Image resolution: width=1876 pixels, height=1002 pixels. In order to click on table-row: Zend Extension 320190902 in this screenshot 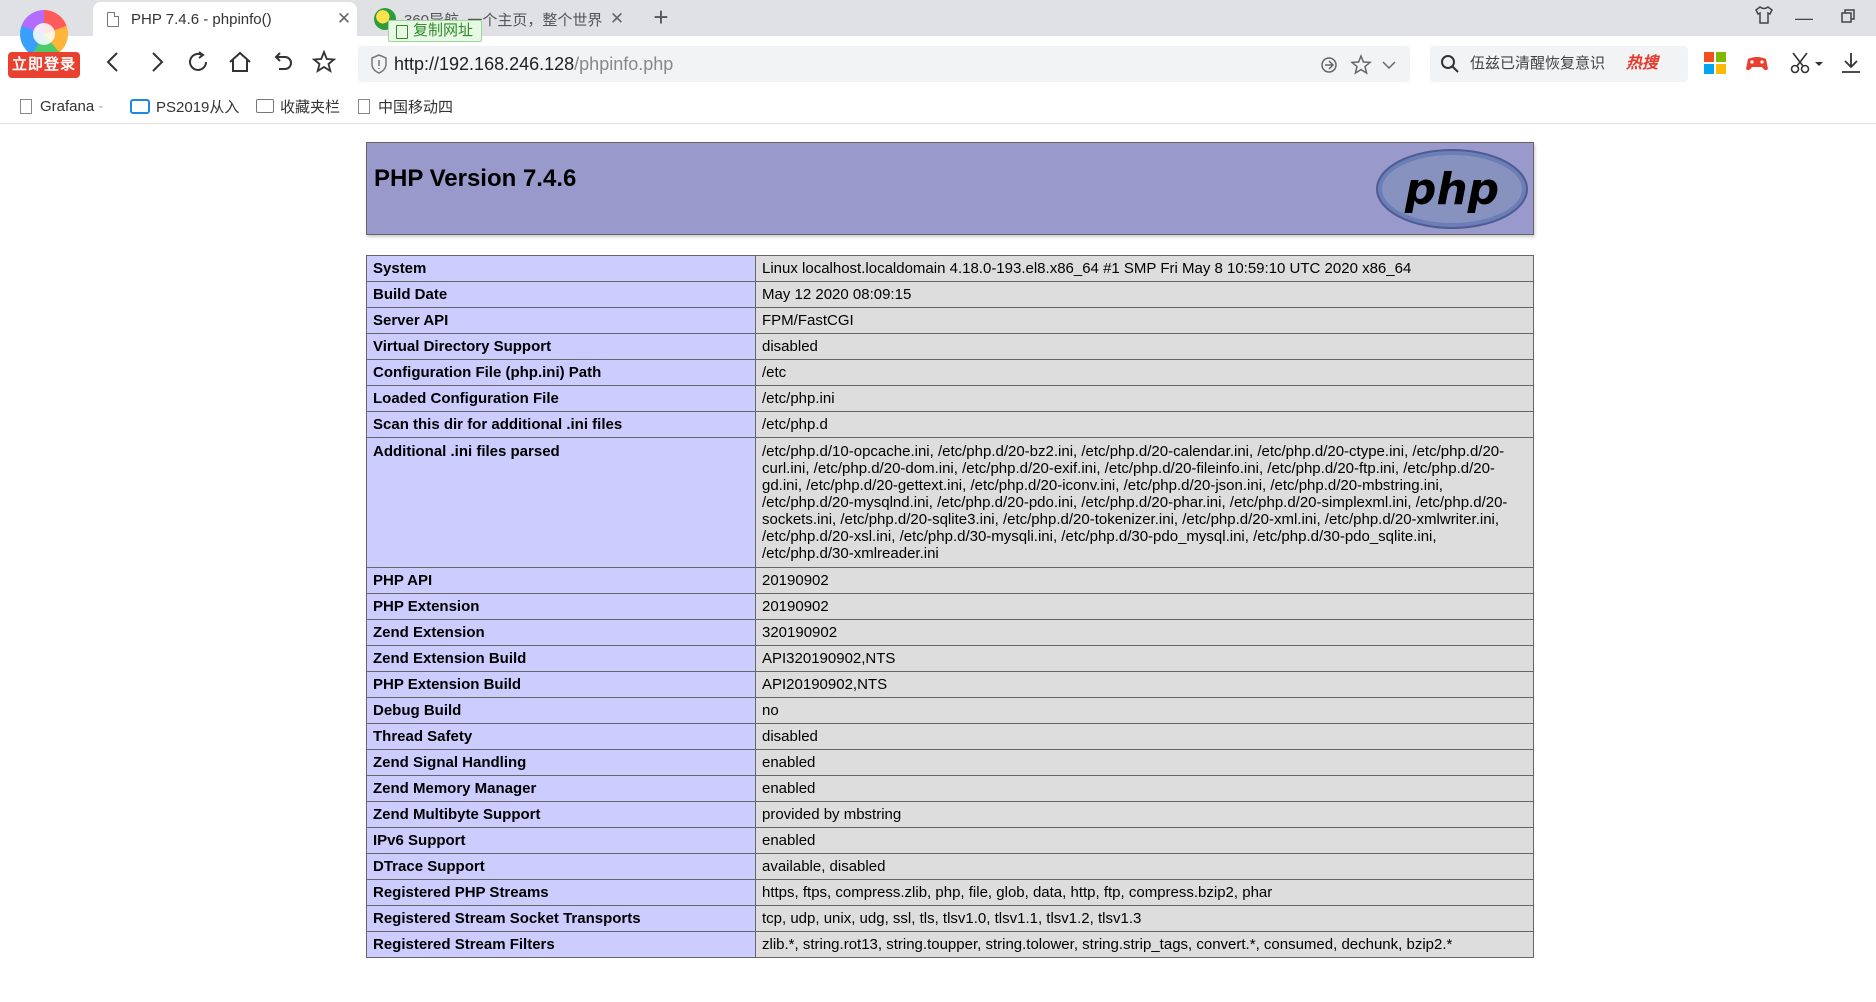, I will do `click(950, 632)`.